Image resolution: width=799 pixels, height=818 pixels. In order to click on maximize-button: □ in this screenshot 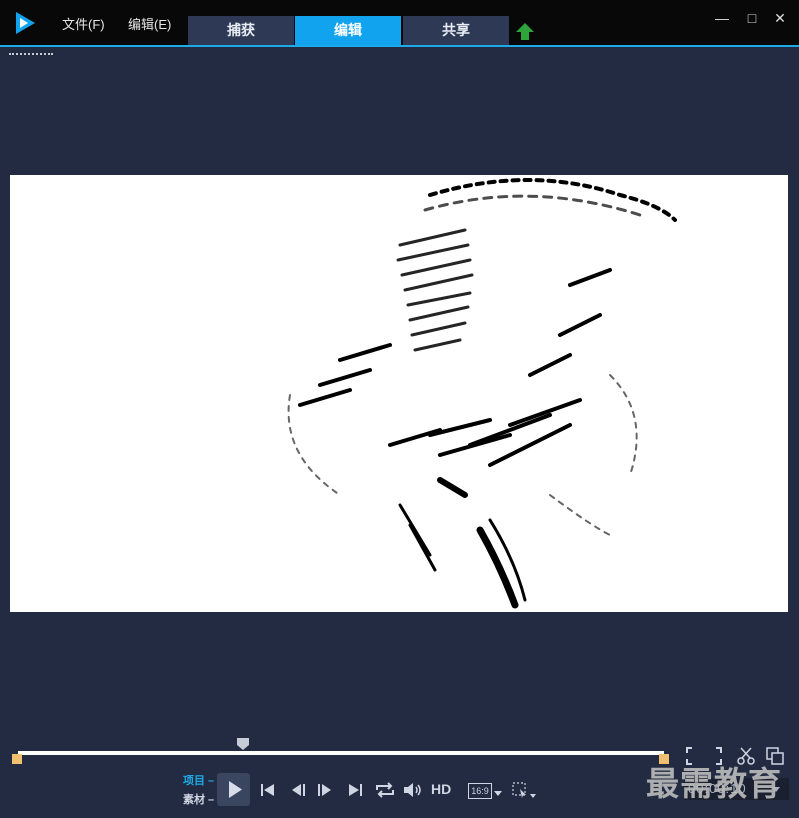, I will do `click(752, 18)`.